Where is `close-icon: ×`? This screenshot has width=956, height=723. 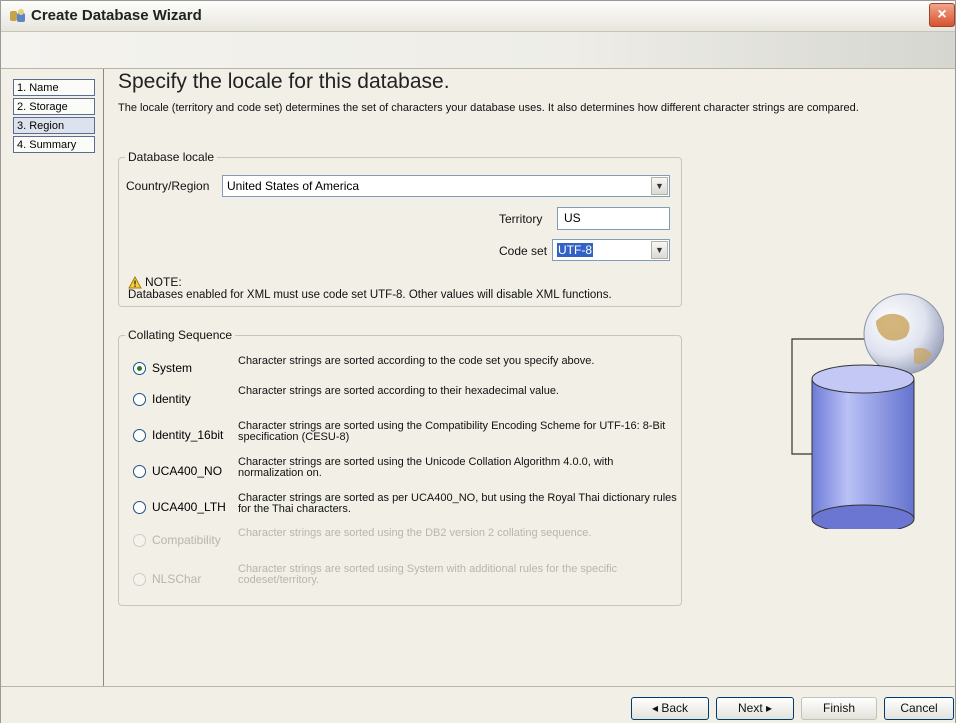 close-icon: × is located at coordinates (942, 14).